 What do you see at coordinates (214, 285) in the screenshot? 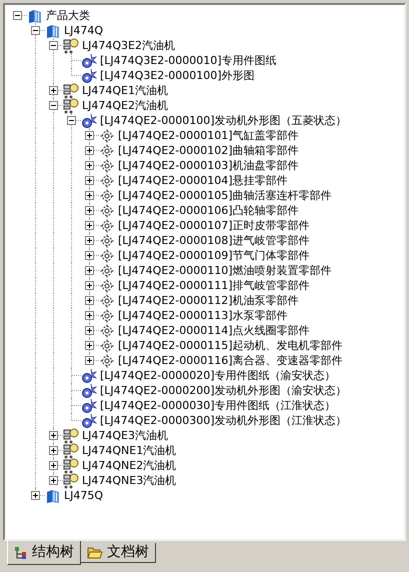
I see `tree-item: [LJ474QE2-0000111]排气岐管零部件` at bounding box center [214, 285].